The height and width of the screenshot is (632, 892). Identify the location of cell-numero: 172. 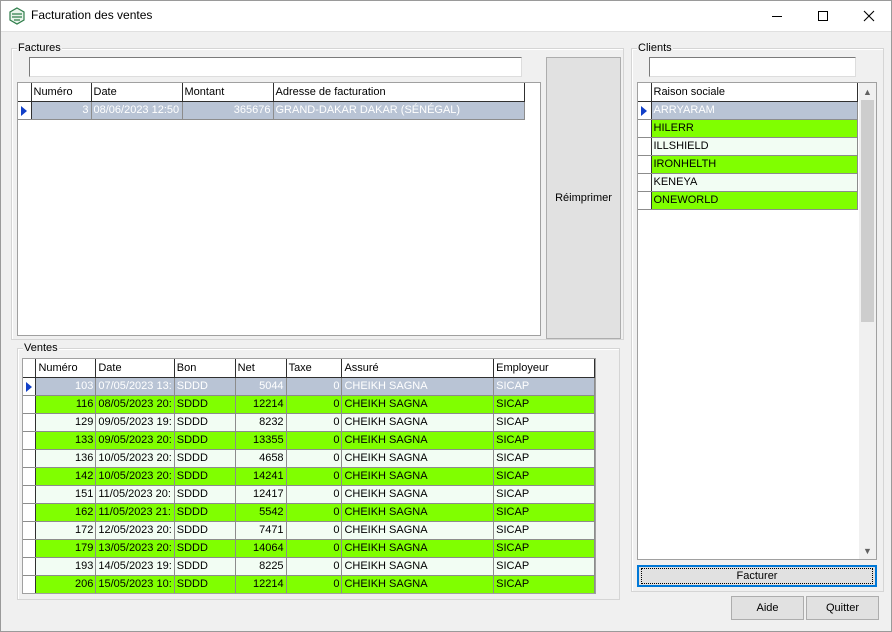
(66, 530).